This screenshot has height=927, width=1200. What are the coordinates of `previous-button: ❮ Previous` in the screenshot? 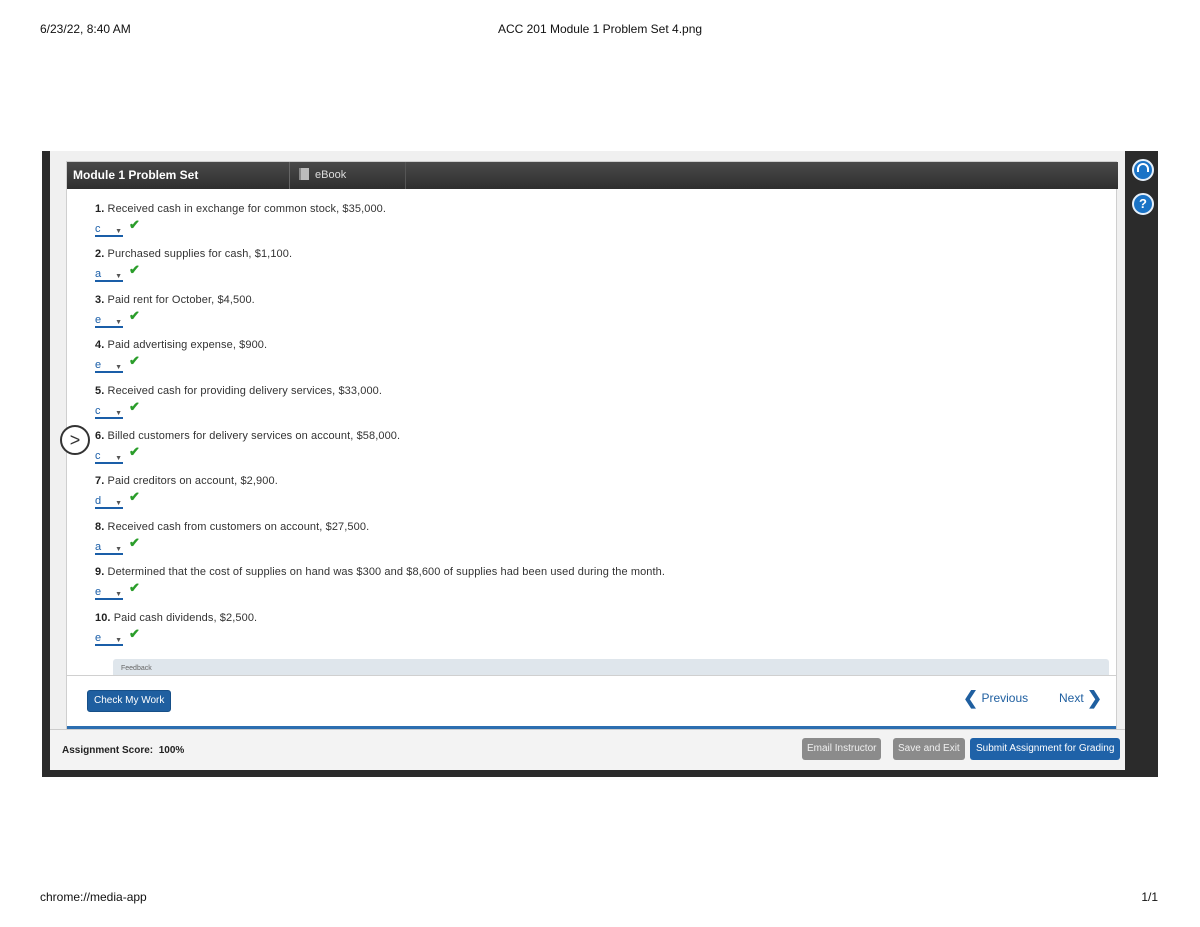 It's located at (995, 698).